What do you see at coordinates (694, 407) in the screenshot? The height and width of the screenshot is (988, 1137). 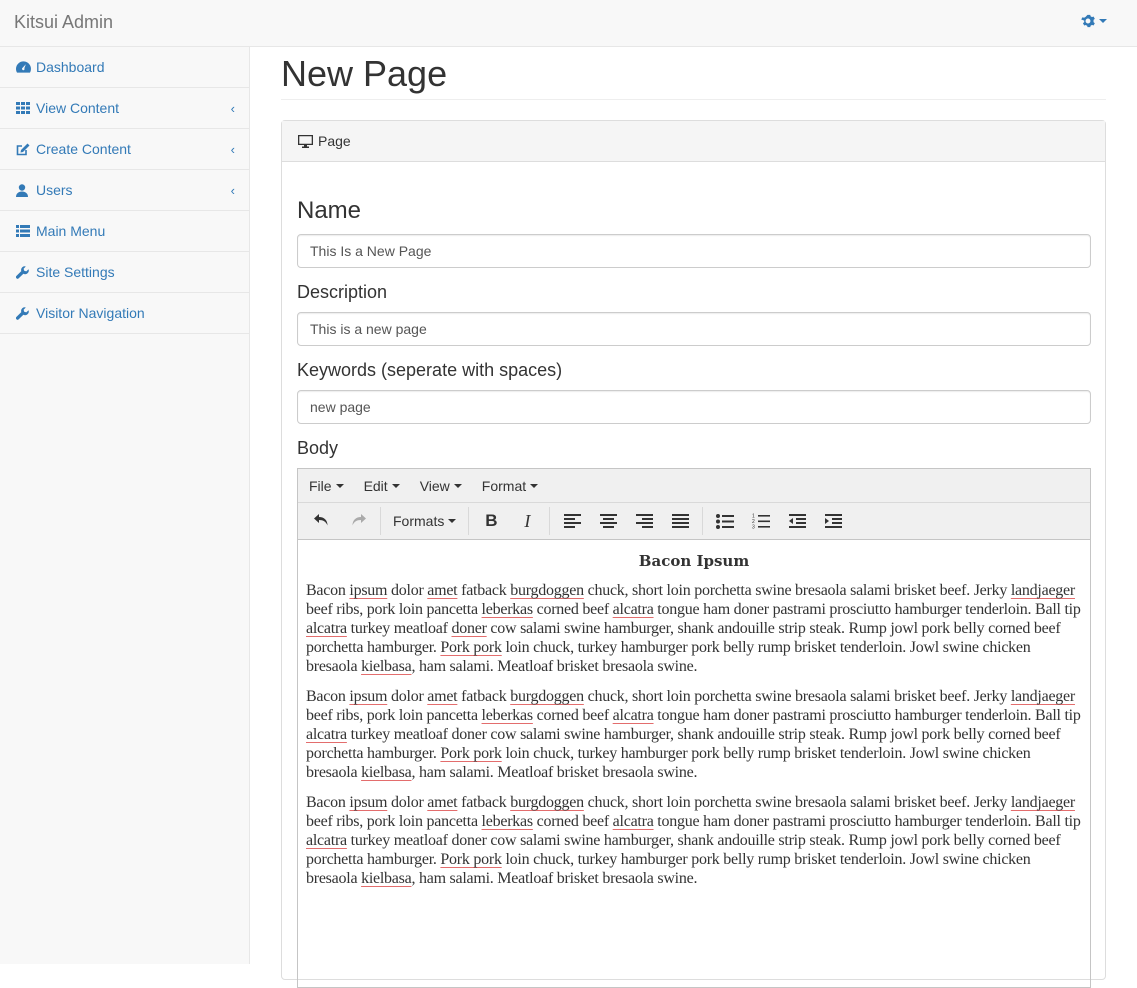 I see `keywords-field` at bounding box center [694, 407].